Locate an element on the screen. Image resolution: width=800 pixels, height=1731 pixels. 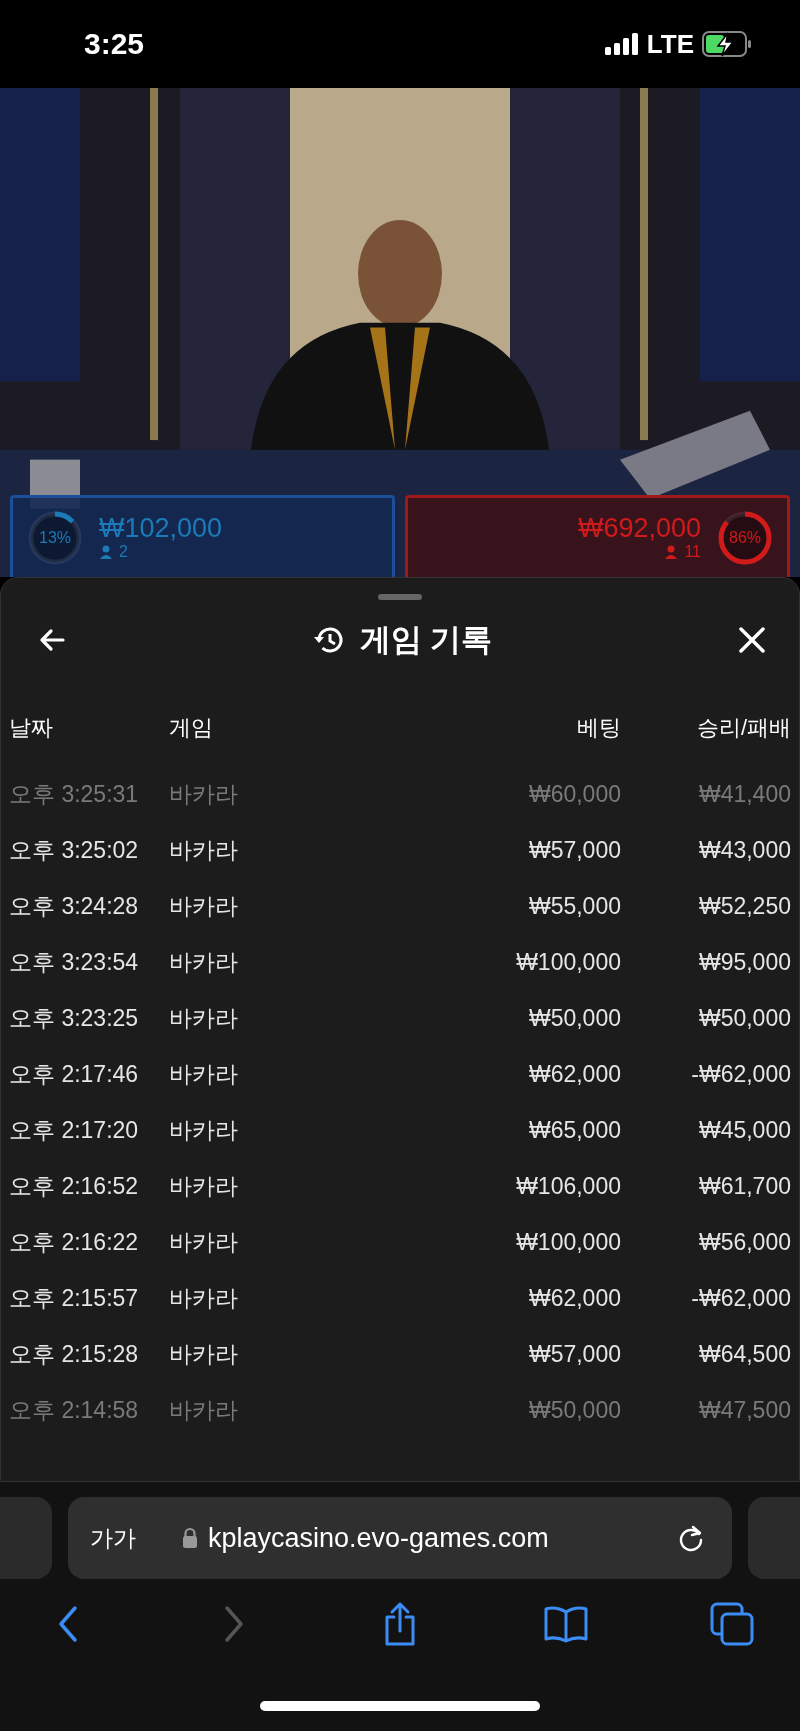
column-header: 승리/패배 is located at coordinates (743, 728).